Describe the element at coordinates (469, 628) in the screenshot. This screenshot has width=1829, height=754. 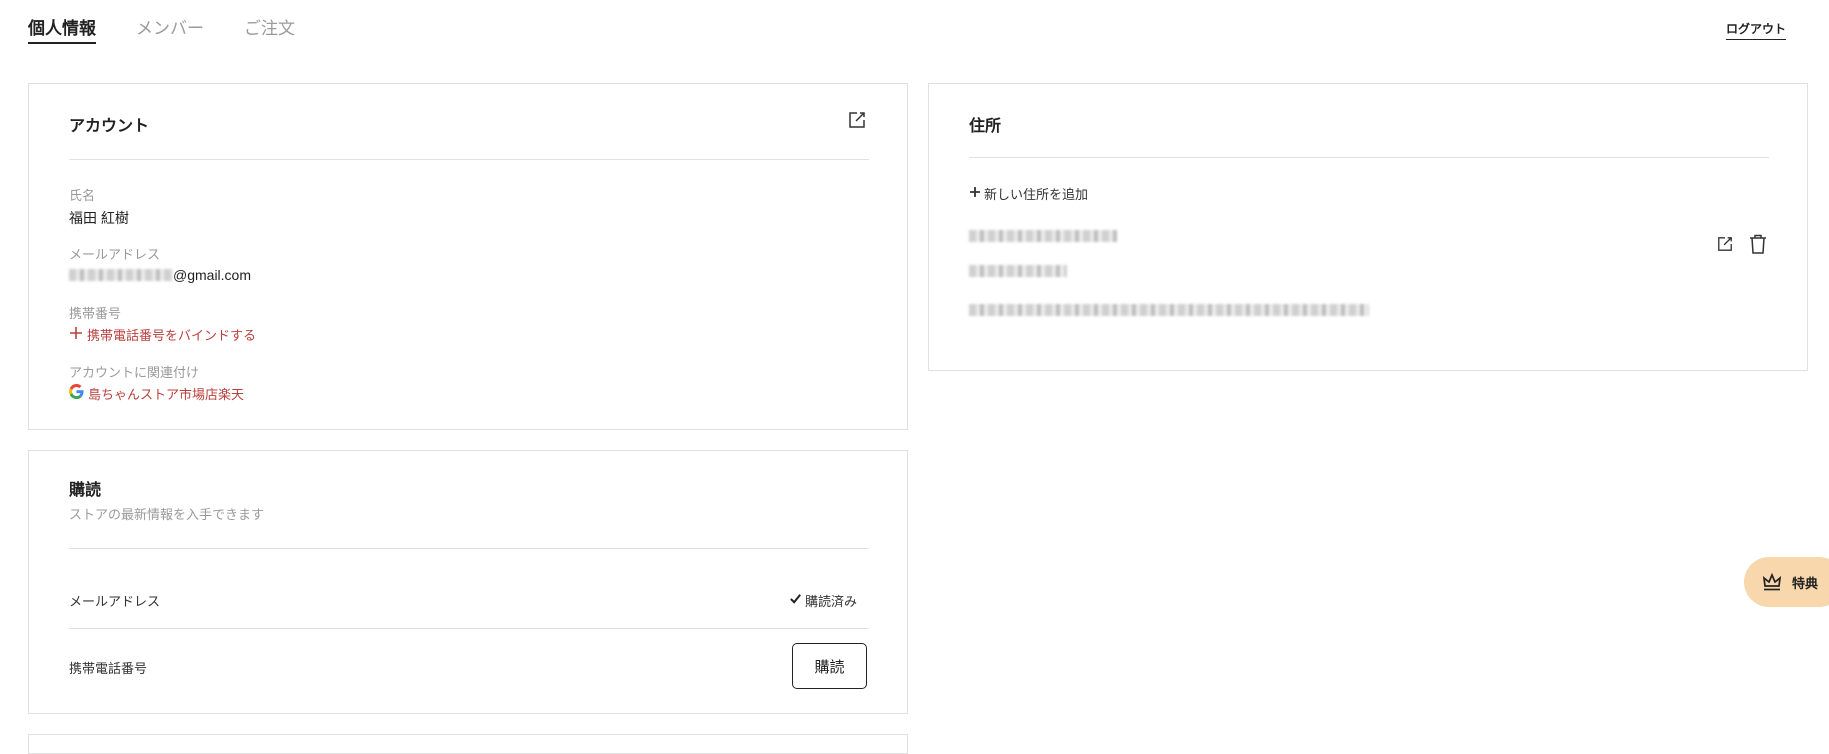
I see `subscription-row-divider` at that location.